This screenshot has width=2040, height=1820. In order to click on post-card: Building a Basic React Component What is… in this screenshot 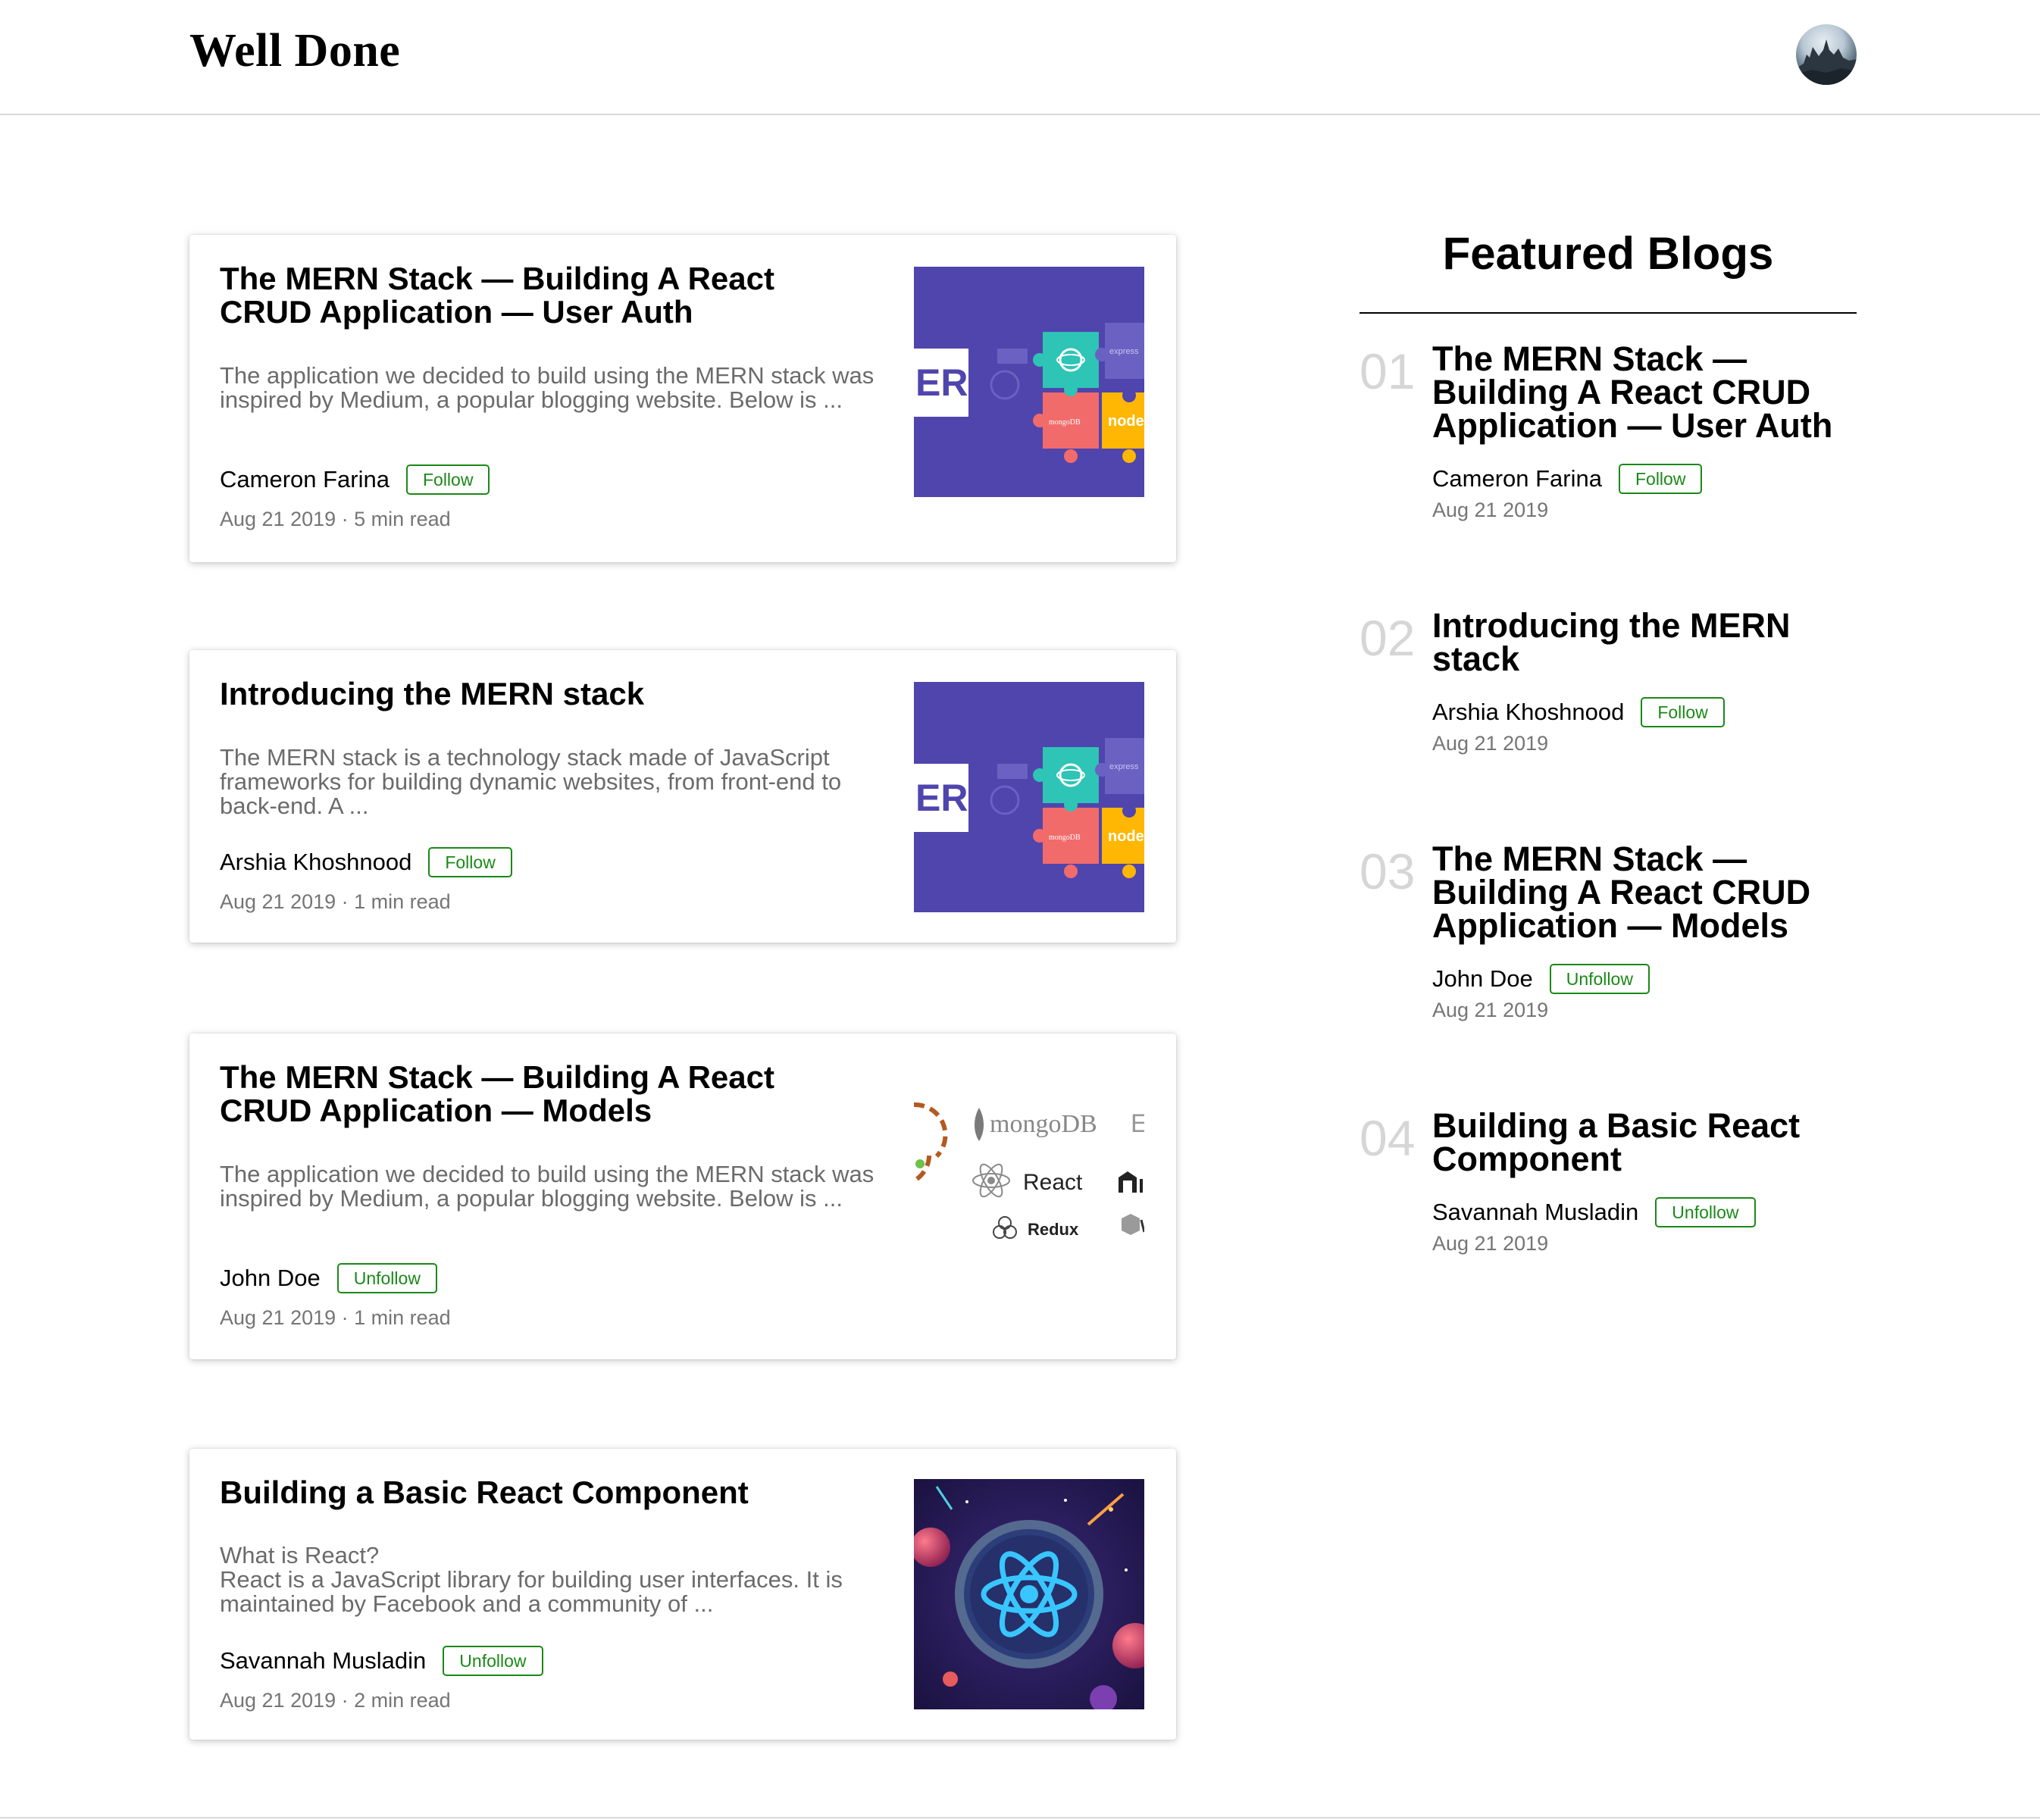, I will do `click(682, 1594)`.